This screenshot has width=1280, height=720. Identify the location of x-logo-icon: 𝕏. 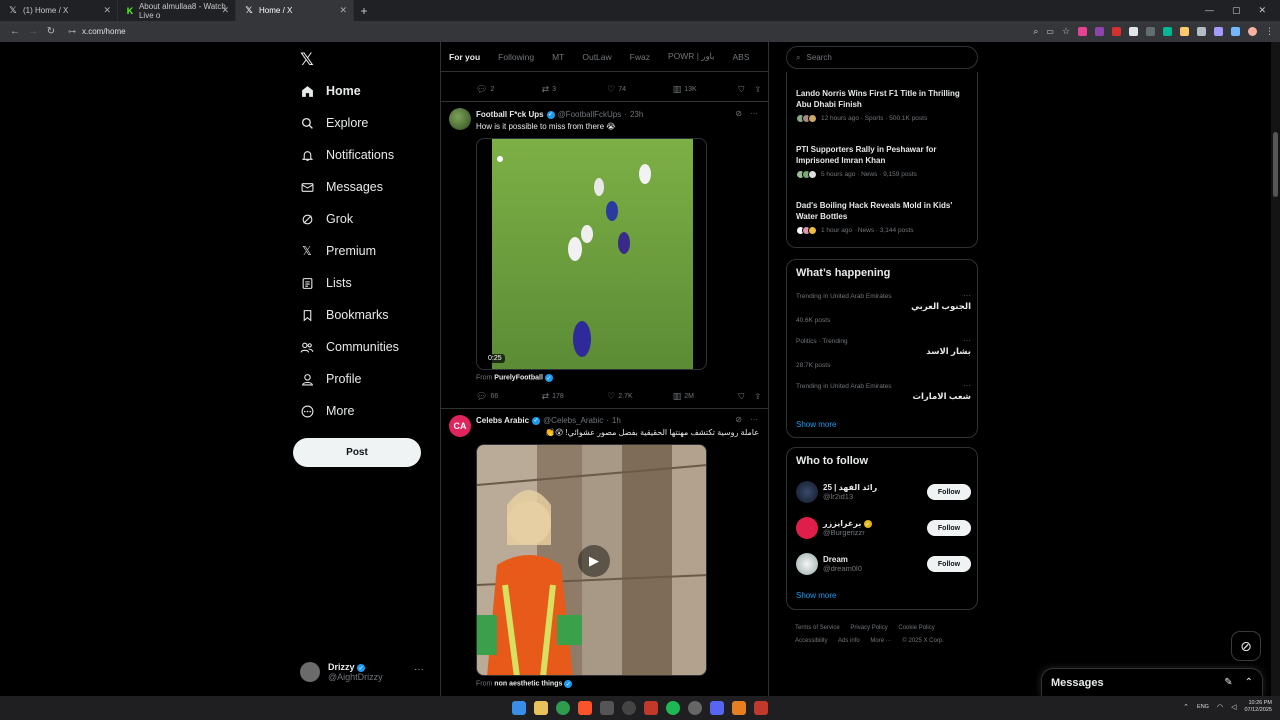
(307, 60).